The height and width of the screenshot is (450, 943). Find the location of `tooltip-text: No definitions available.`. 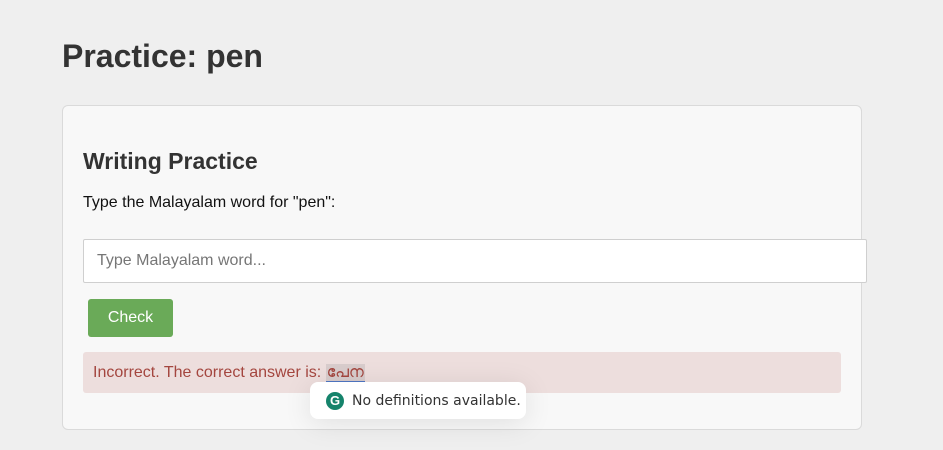

tooltip-text: No definitions available. is located at coordinates (436, 400).